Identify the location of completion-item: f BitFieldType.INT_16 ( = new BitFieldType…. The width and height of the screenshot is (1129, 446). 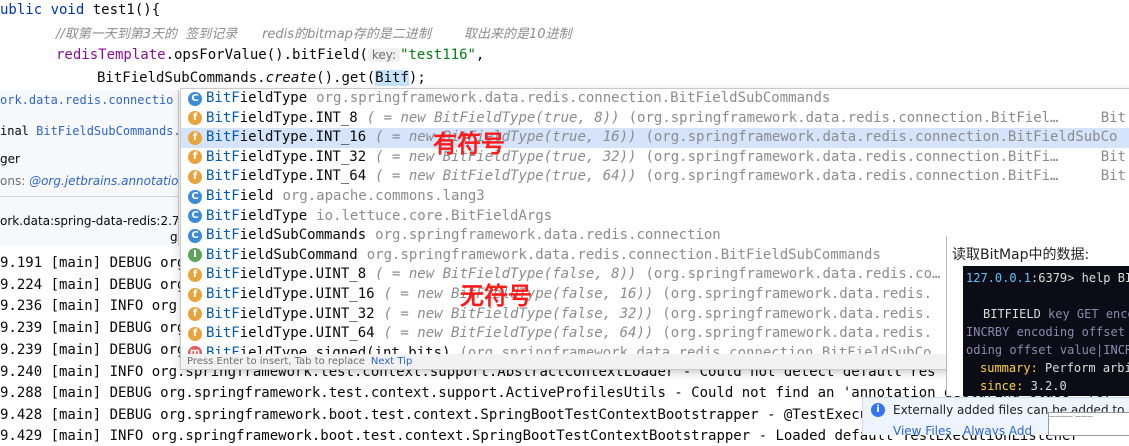
(655, 138).